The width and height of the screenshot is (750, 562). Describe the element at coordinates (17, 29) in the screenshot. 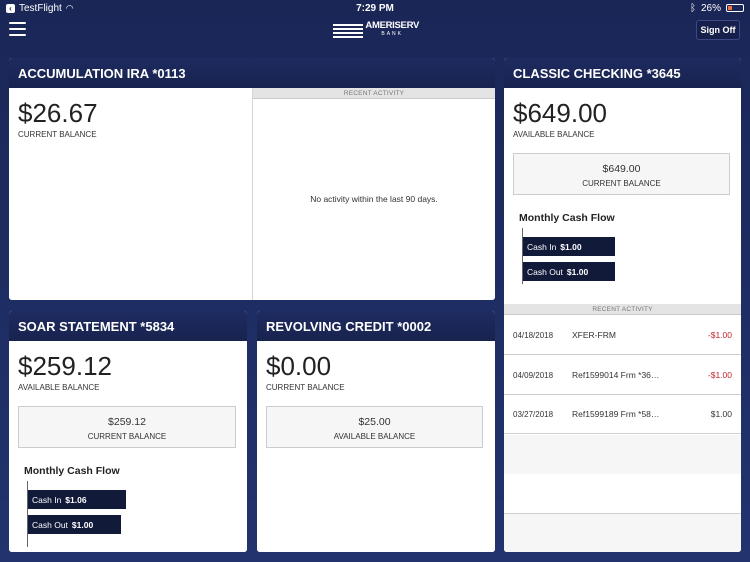

I see `menu-icon` at that location.